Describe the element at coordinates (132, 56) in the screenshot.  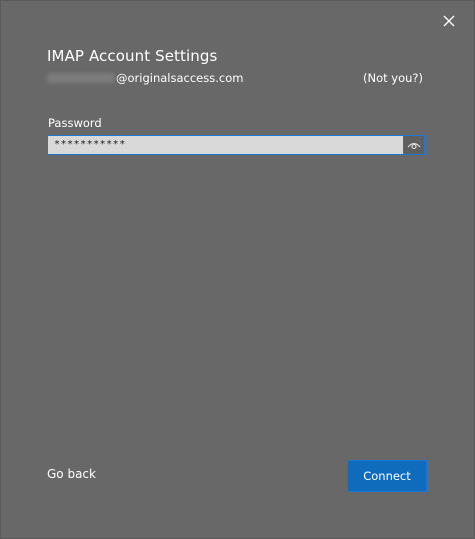
I see `dialog-title: IMAP Account Settings` at that location.